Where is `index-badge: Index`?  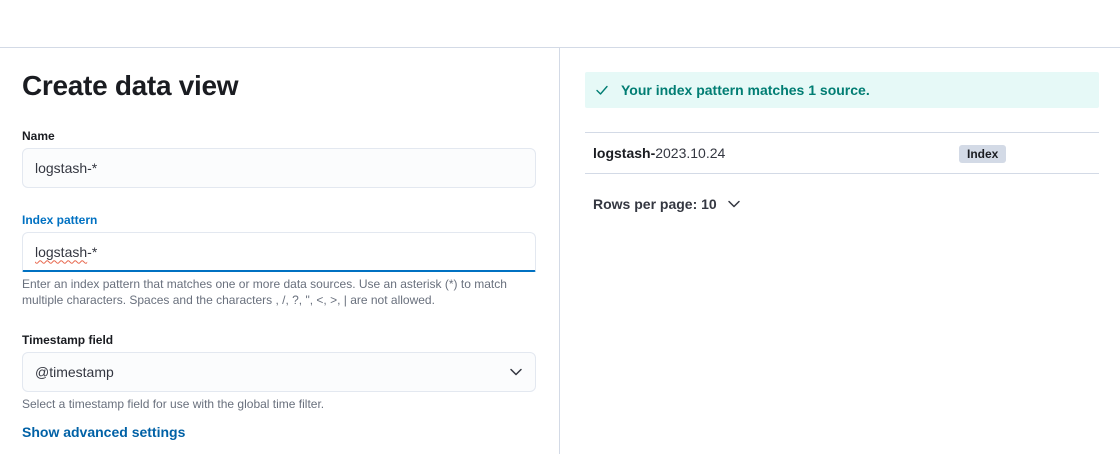
index-badge: Index is located at coordinates (983, 154).